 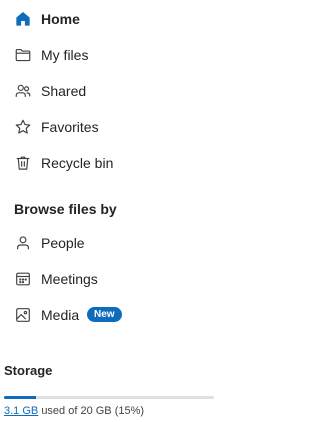 I want to click on nav-item-shared: Shared, so click(x=133, y=91).